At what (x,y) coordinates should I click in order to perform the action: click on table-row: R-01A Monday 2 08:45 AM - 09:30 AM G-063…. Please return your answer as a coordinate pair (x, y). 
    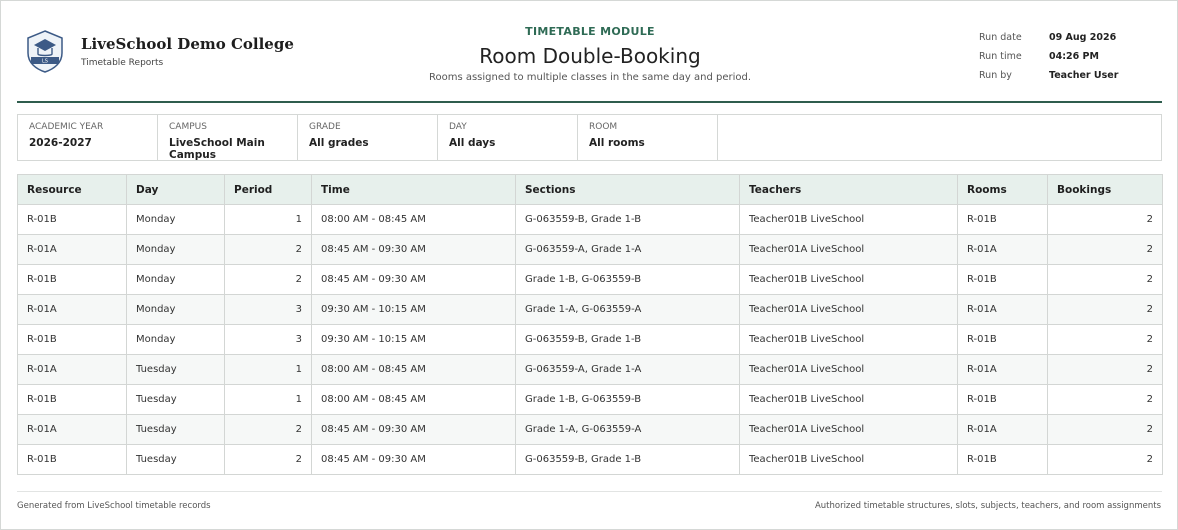
    Looking at the image, I should click on (590, 249).